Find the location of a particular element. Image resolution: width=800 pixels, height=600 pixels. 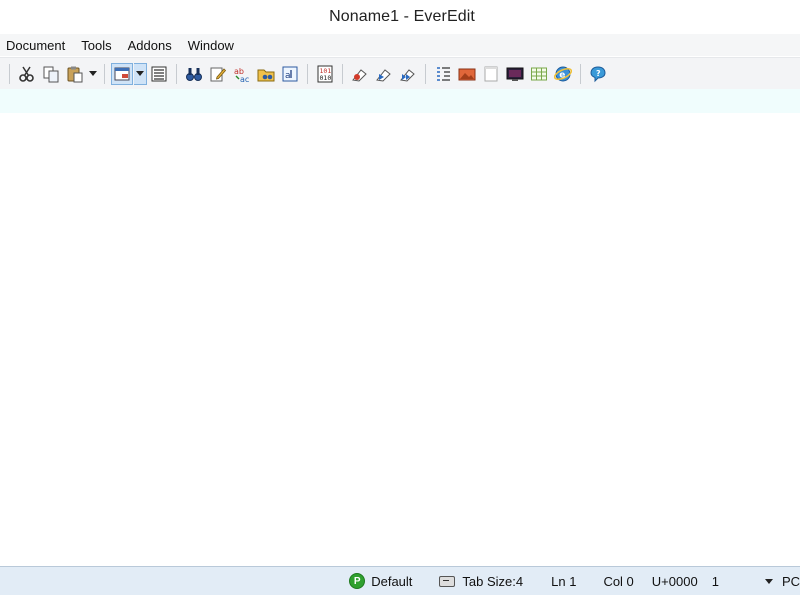

find-in-files-icon is located at coordinates (266, 74).